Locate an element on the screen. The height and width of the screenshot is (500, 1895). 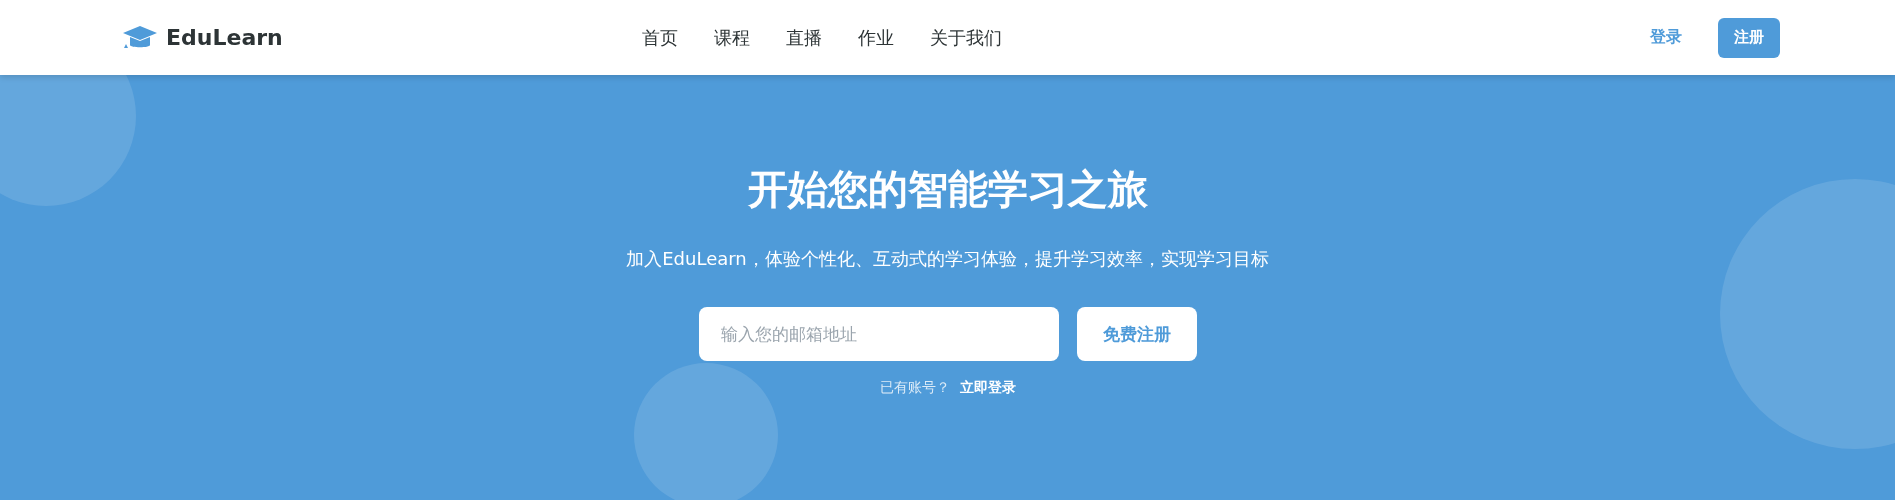
logo-text: EduLearn is located at coordinates (224, 37).